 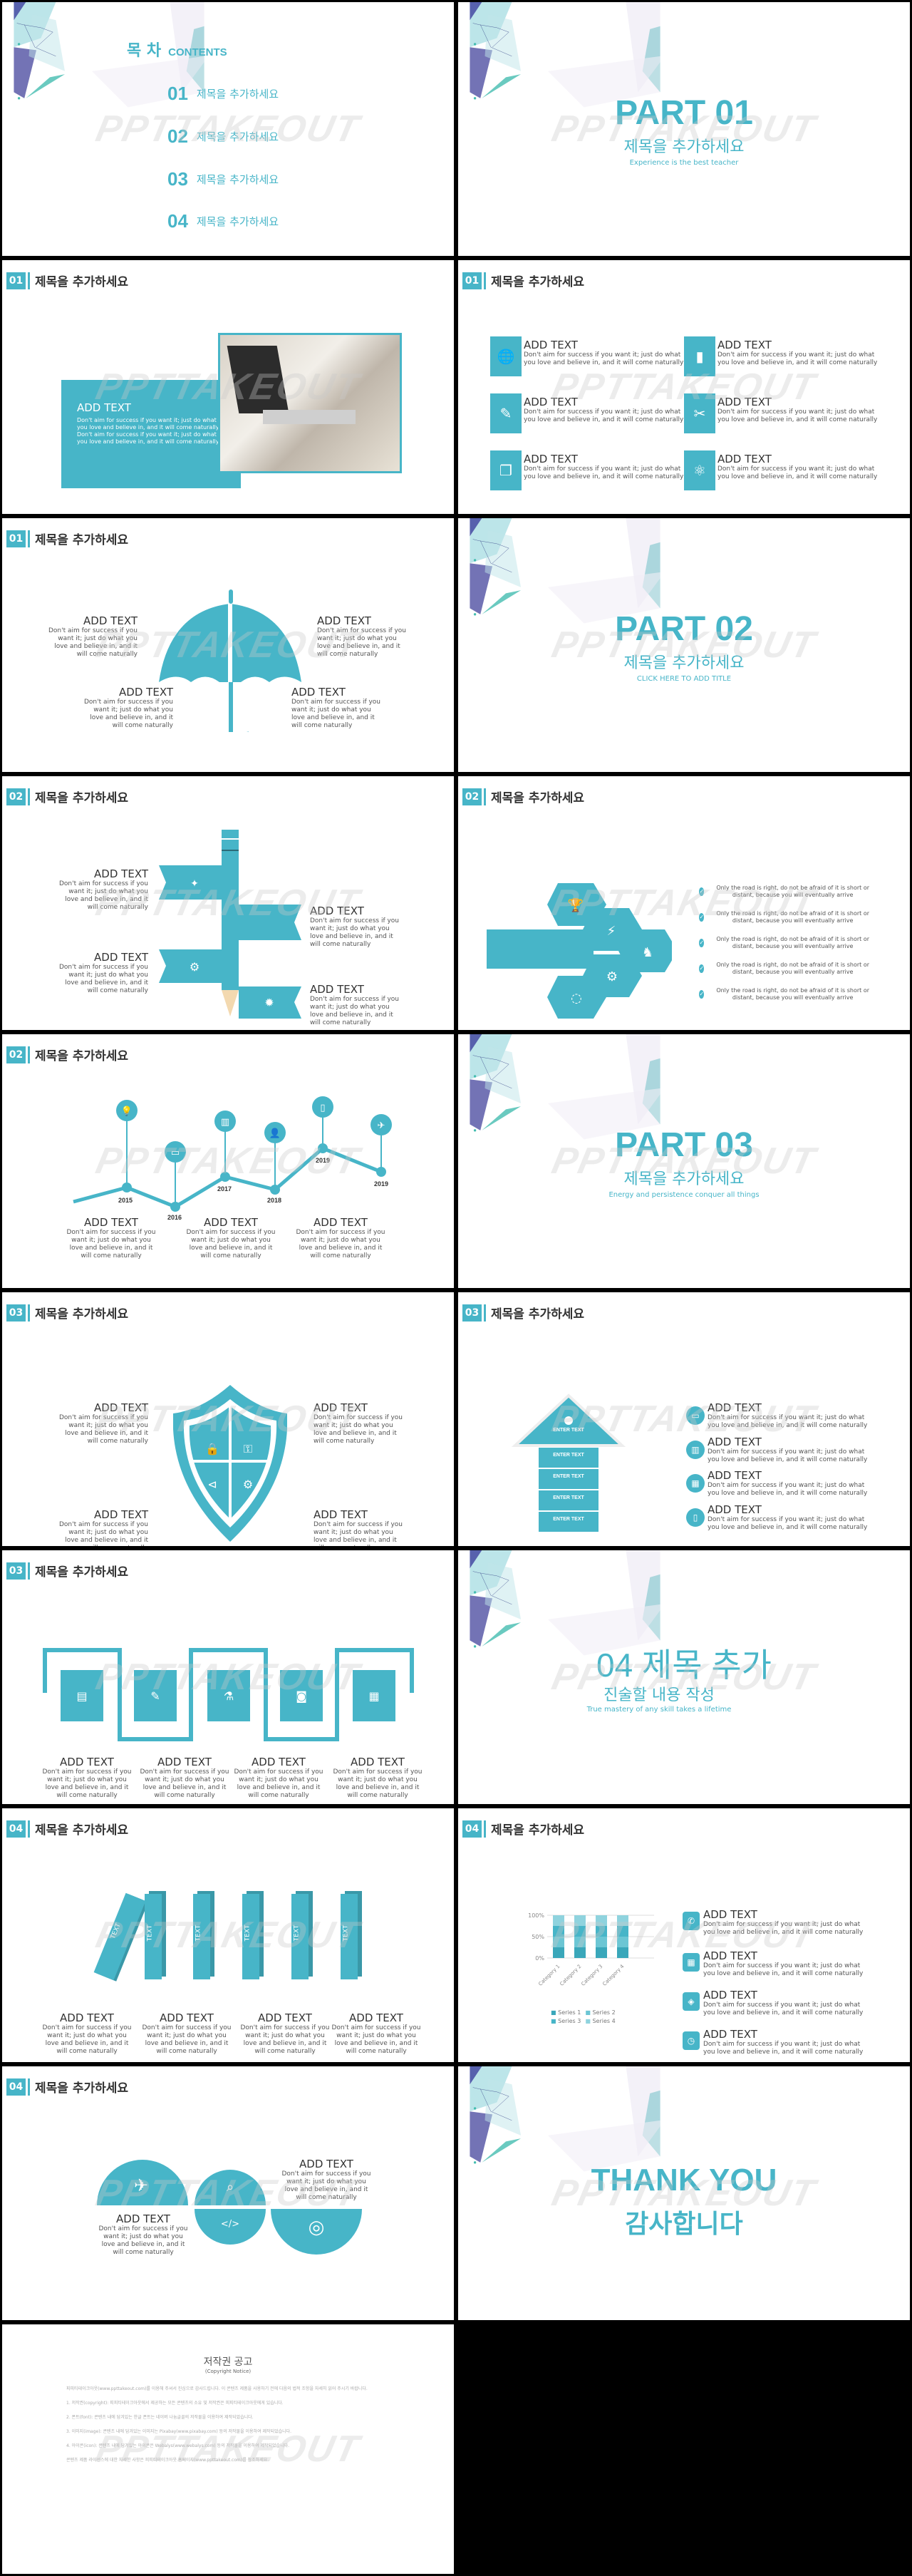 I want to click on phone-icon: ✆, so click(x=691, y=1921).